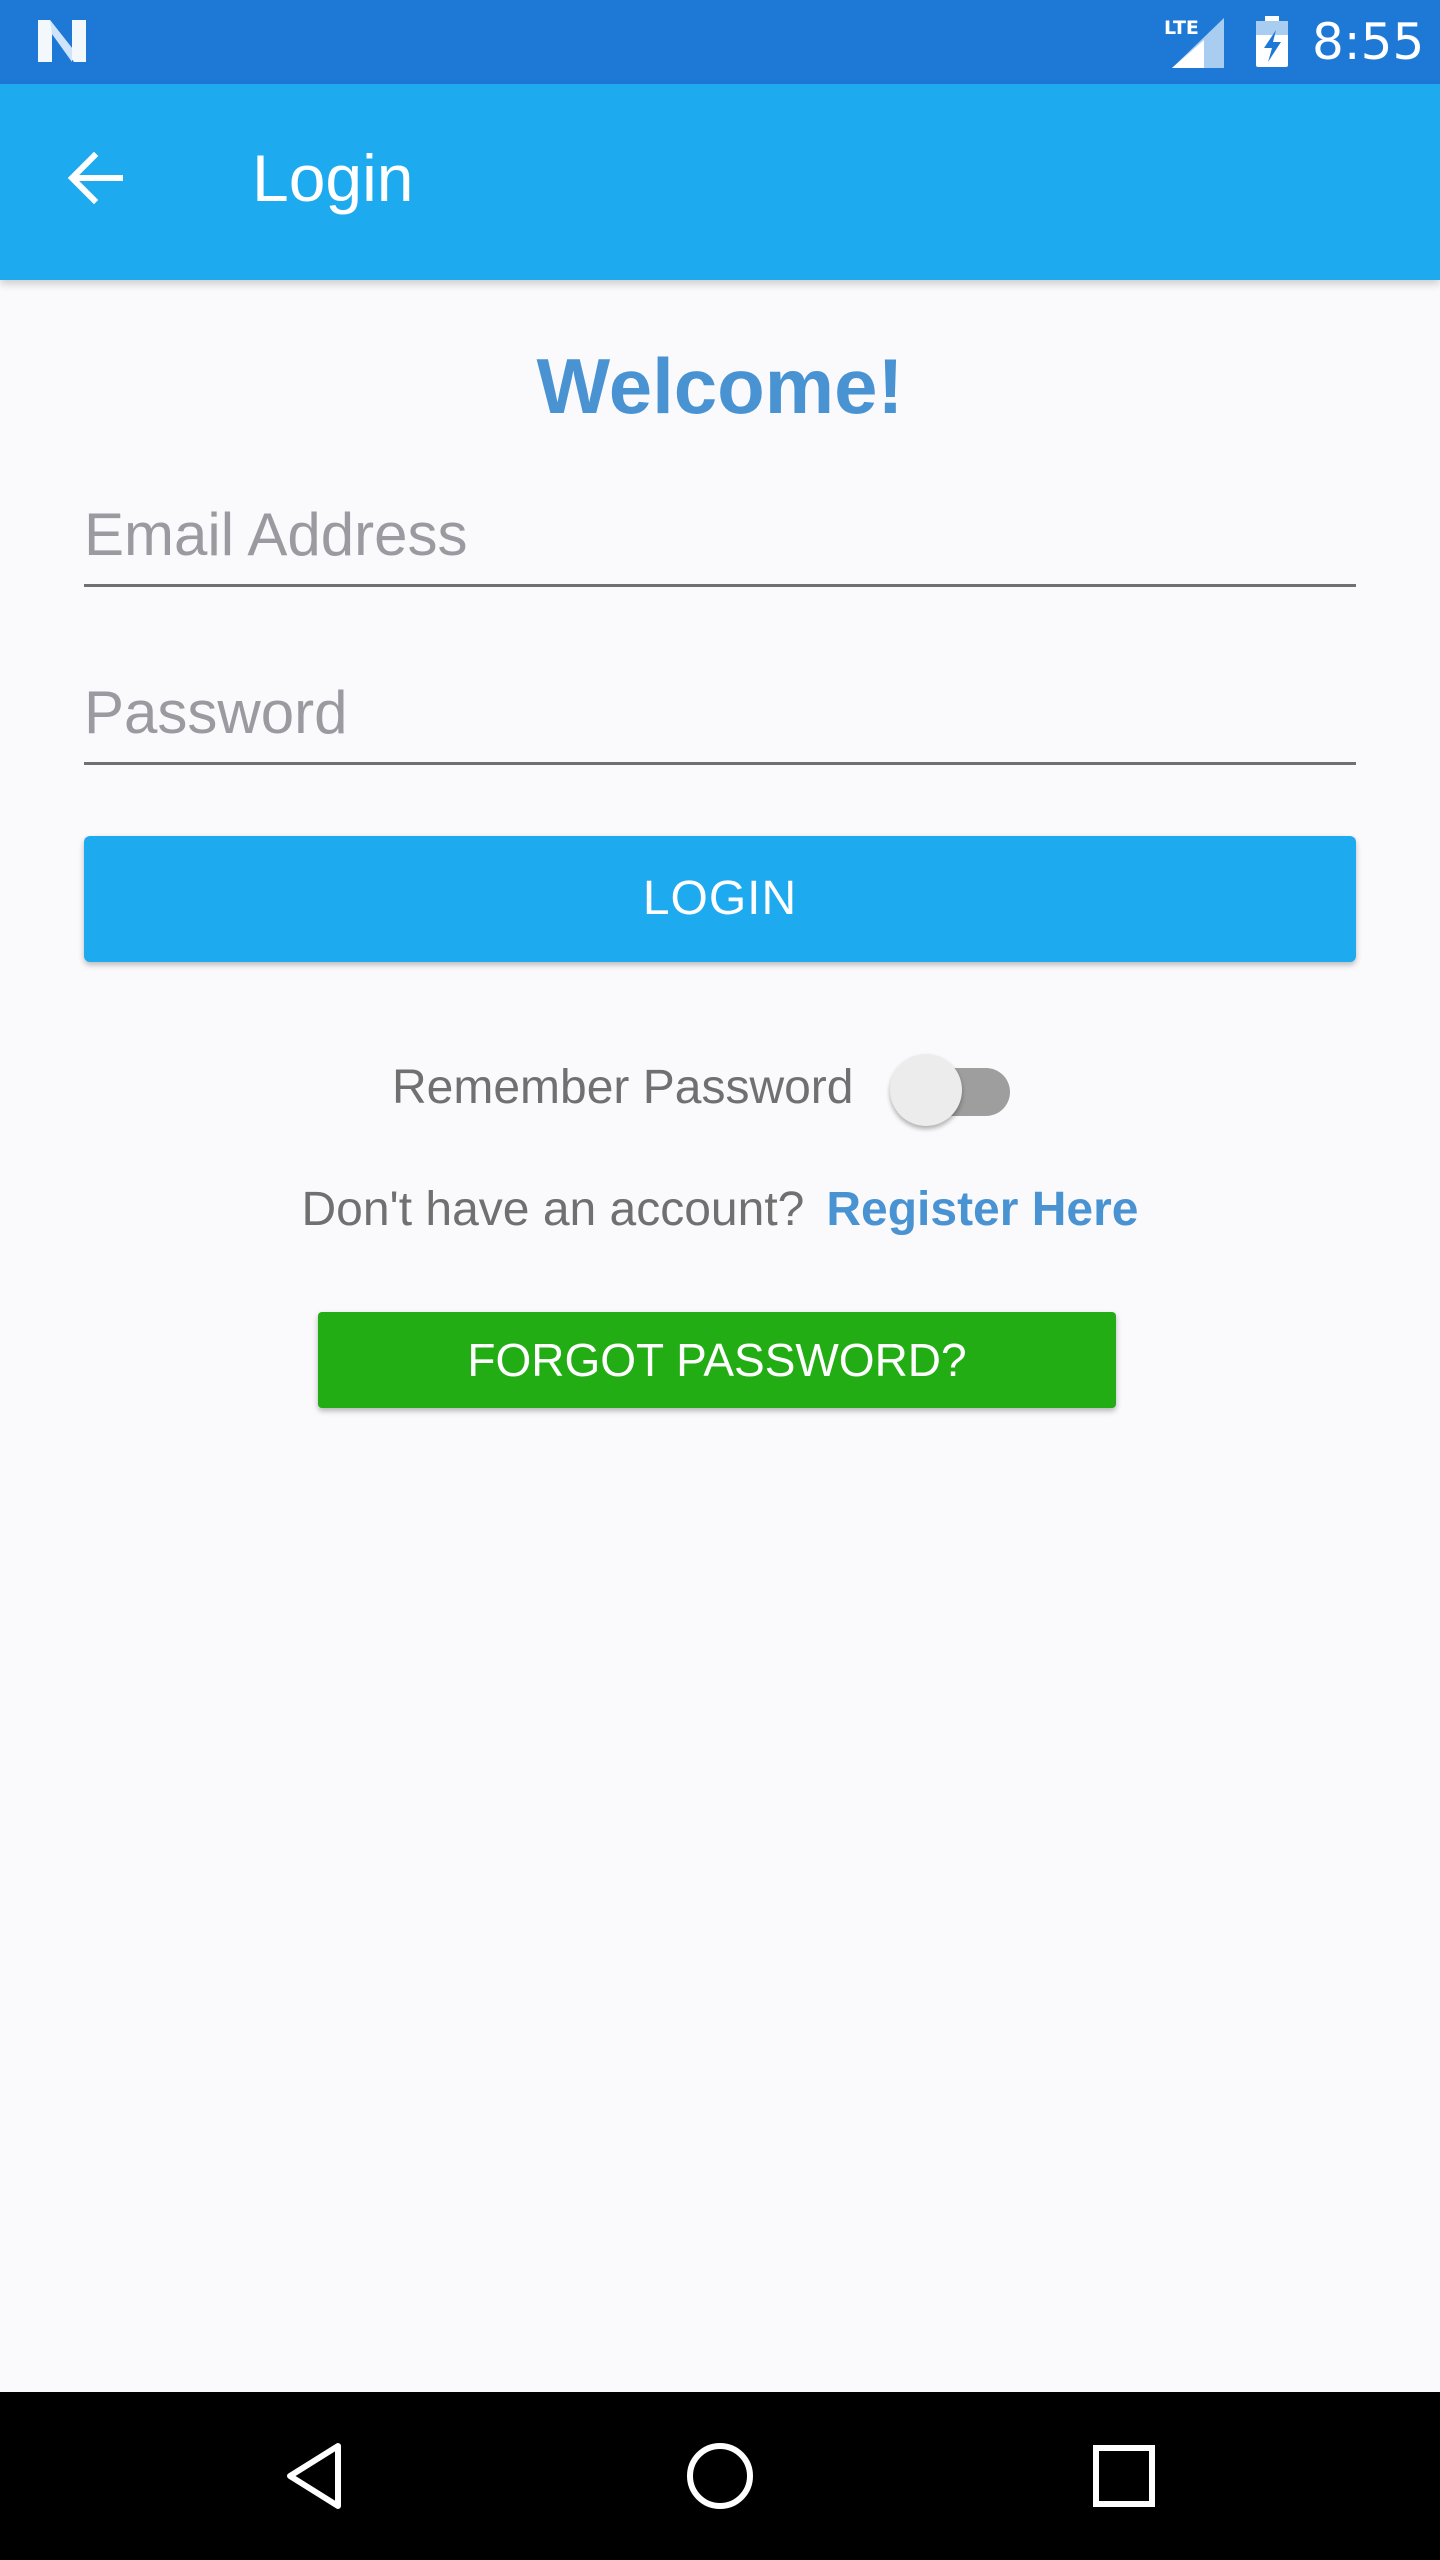  I want to click on login-button: LOGIN, so click(720, 899).